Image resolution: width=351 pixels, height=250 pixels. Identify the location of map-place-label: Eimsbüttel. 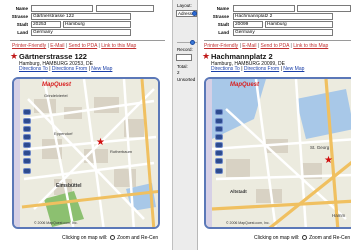
(69, 186).